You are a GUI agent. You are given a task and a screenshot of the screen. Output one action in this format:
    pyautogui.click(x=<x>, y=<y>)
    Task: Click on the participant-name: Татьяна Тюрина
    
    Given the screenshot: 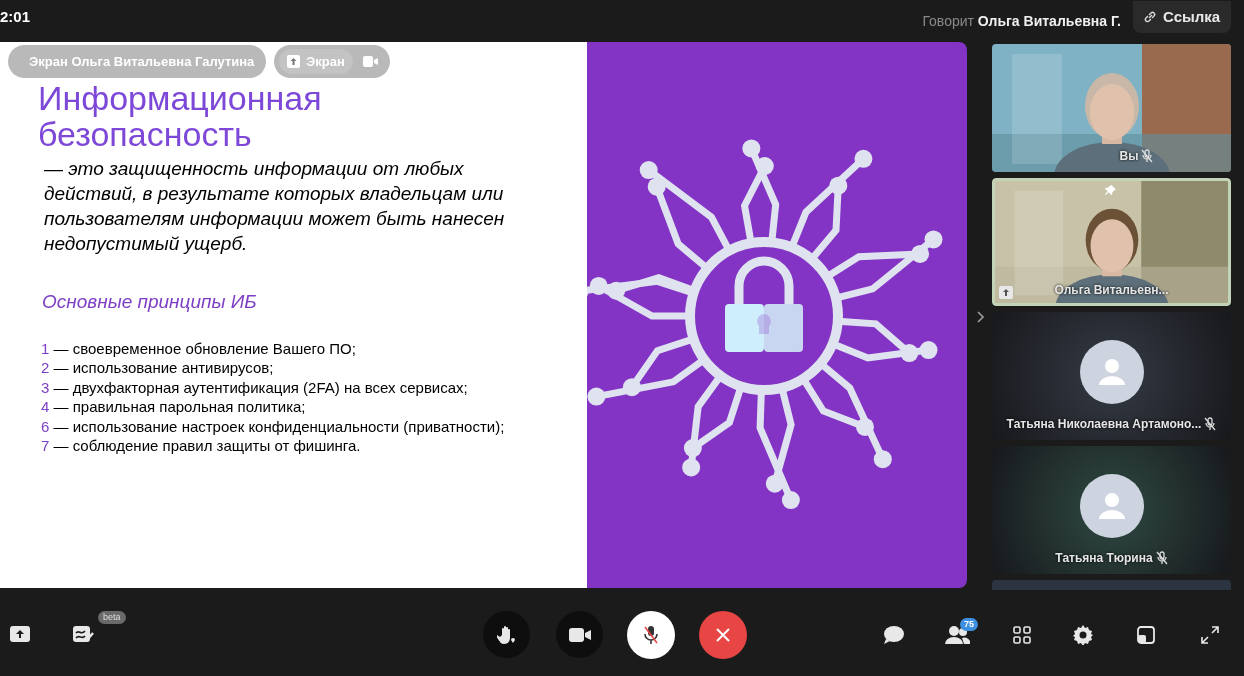 What is the action you would take?
    pyautogui.click(x=1104, y=558)
    